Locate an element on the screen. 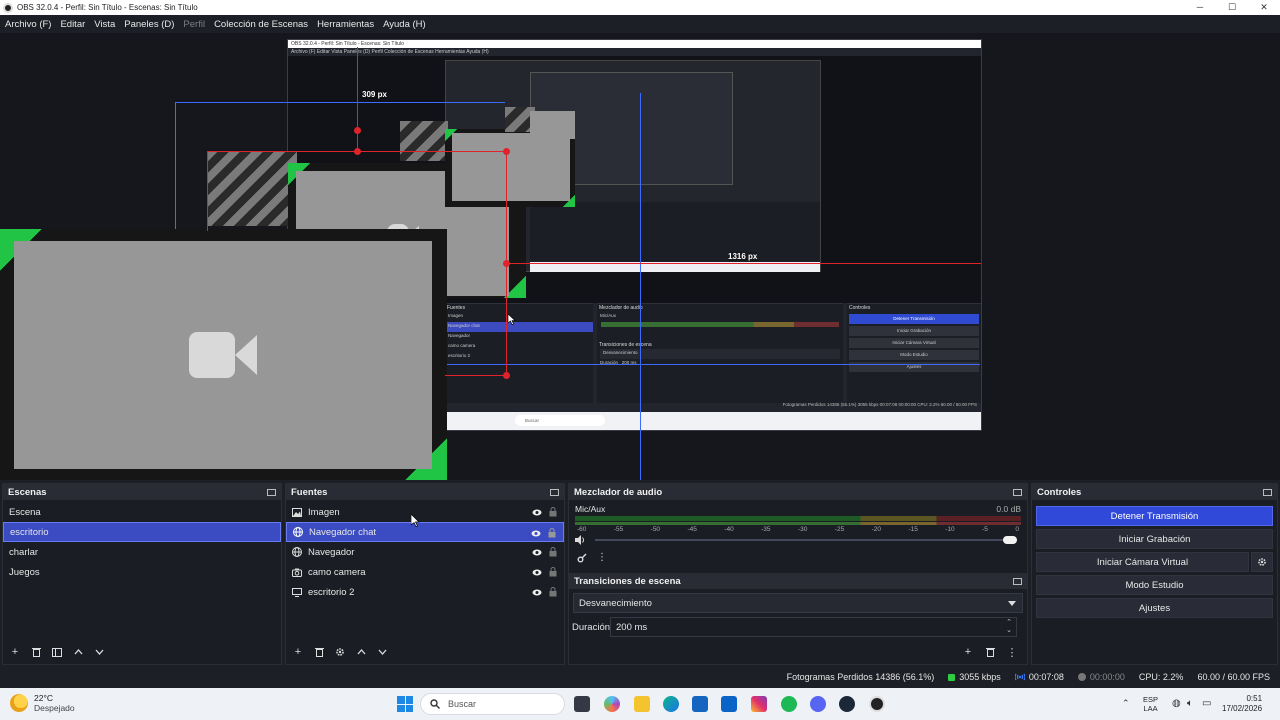 The image size is (1280, 720). windows-start-icon is located at coordinates (405, 704).